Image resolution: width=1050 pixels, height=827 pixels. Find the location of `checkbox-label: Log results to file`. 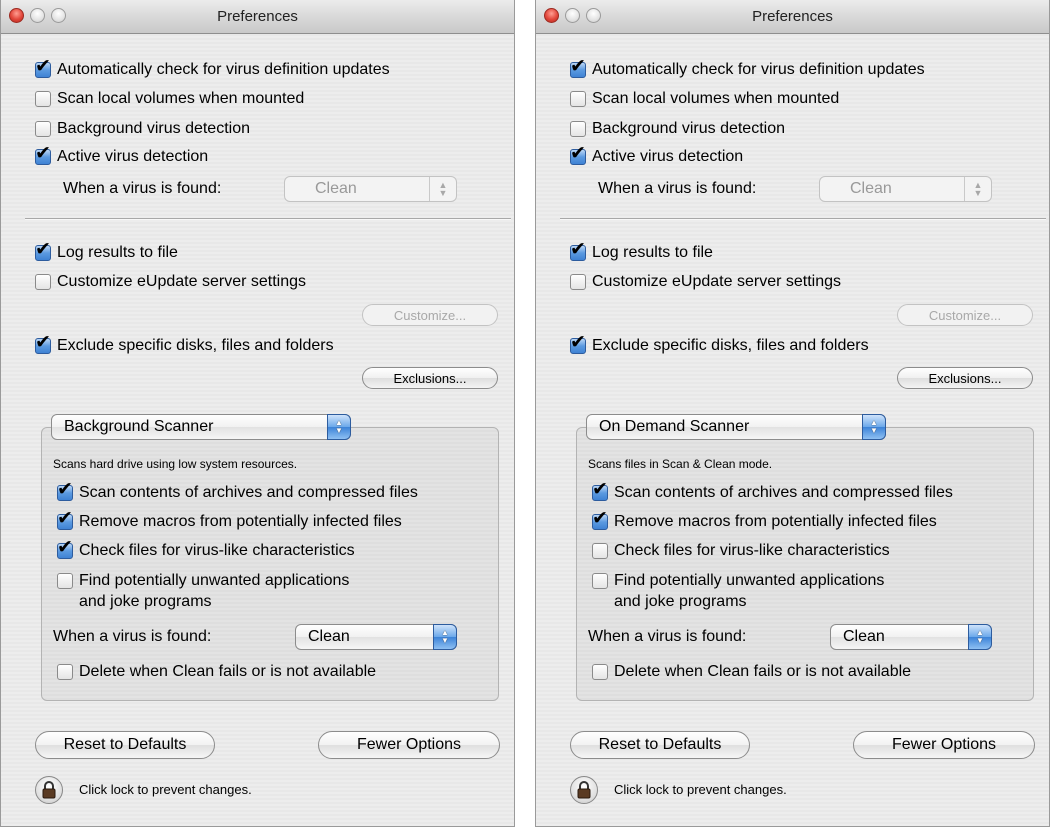

checkbox-label: Log results to file is located at coordinates (652, 252).